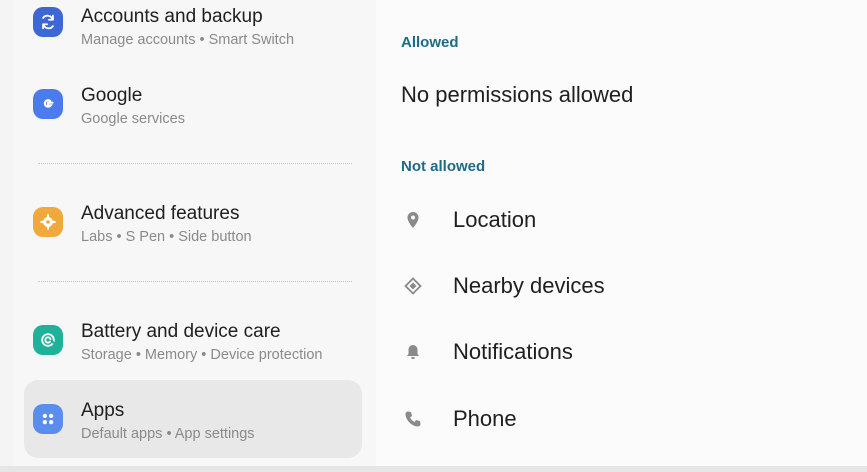  I want to click on sidebar-item-title: Advanced features, so click(160, 213).